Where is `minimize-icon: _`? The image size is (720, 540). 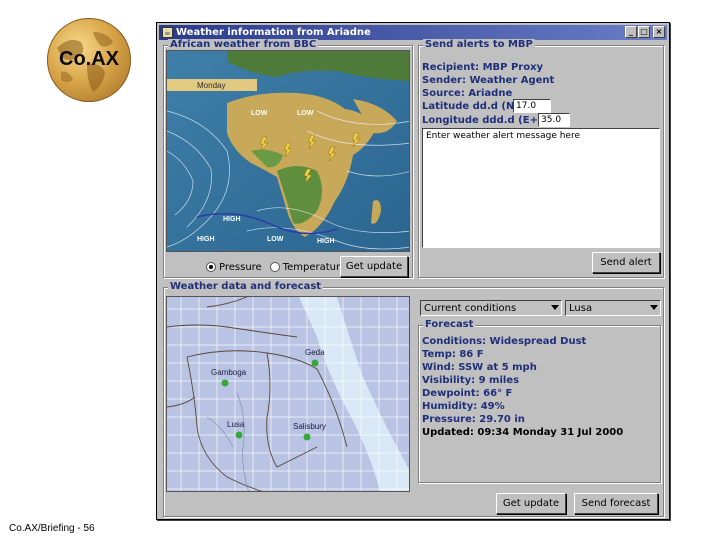 minimize-icon: _ is located at coordinates (631, 32).